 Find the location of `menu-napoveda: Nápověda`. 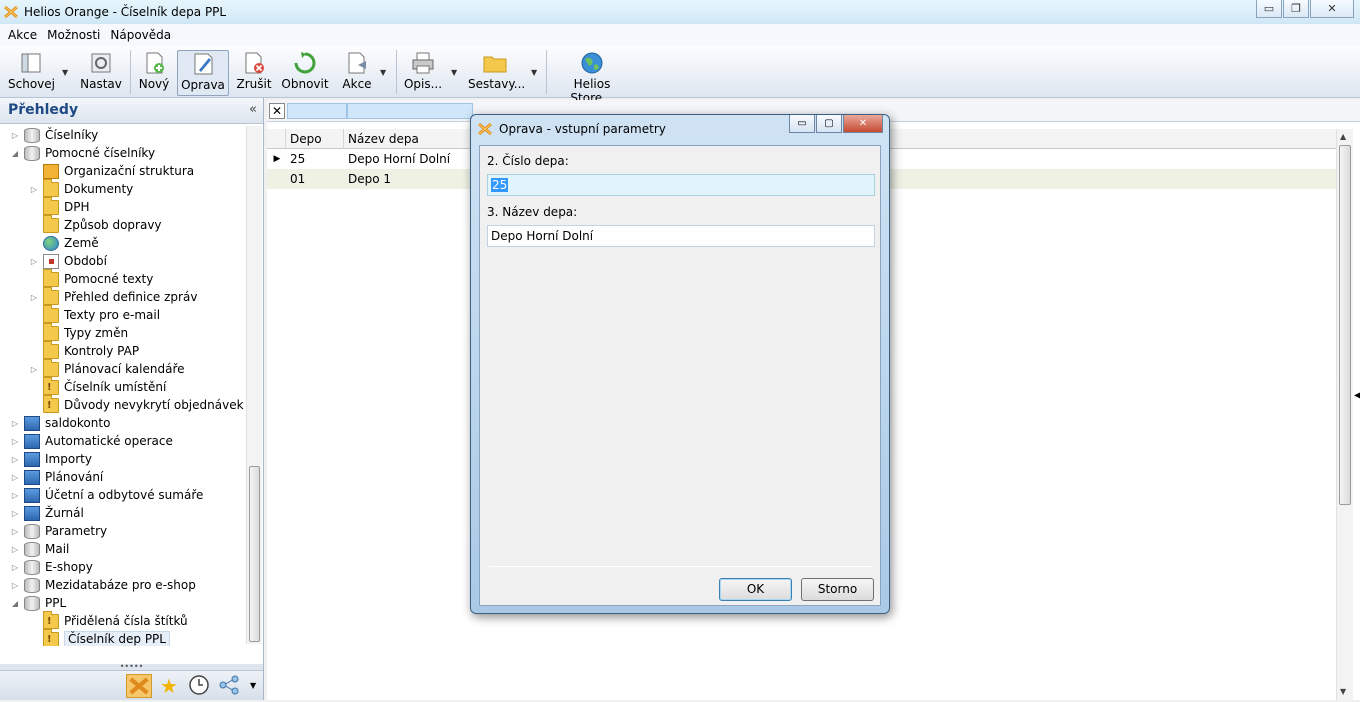

menu-napoveda: Nápověda is located at coordinates (140, 35).